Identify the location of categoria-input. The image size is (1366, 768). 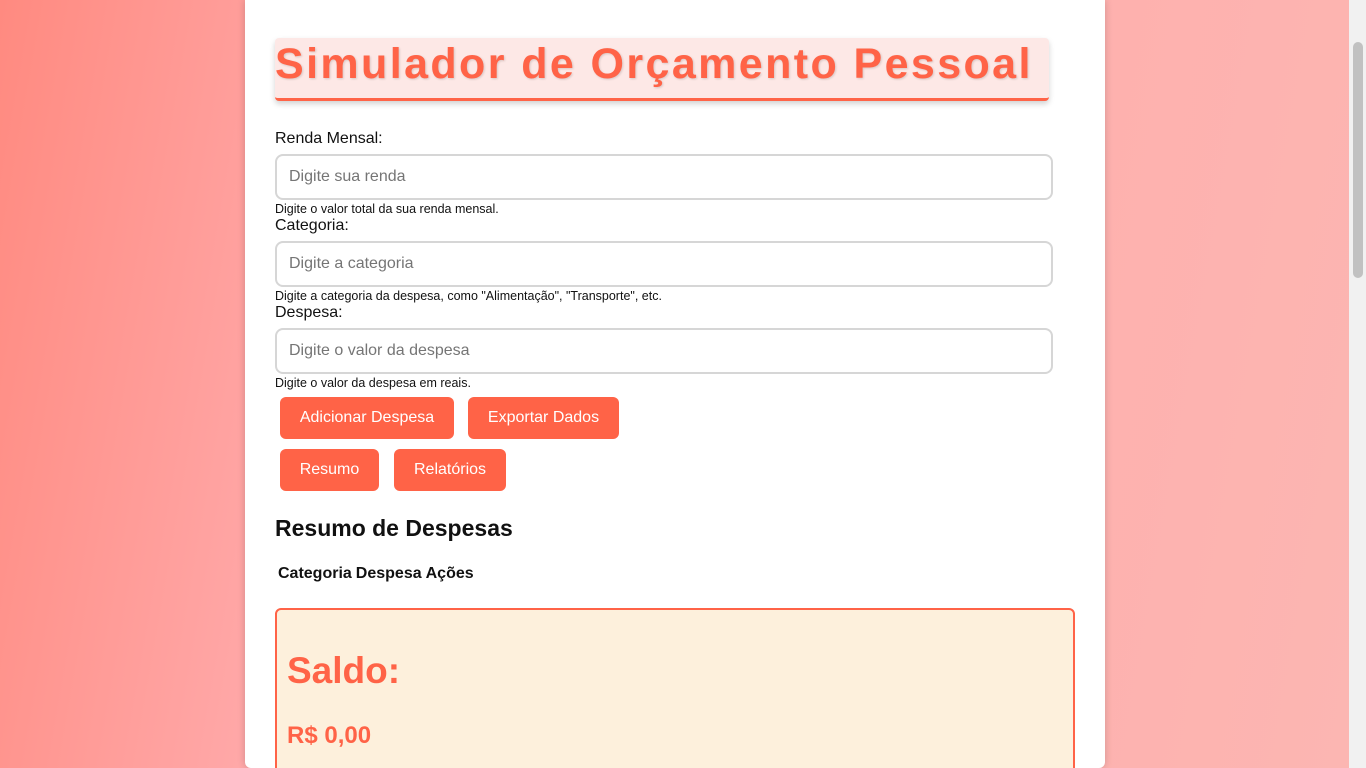
(664, 264).